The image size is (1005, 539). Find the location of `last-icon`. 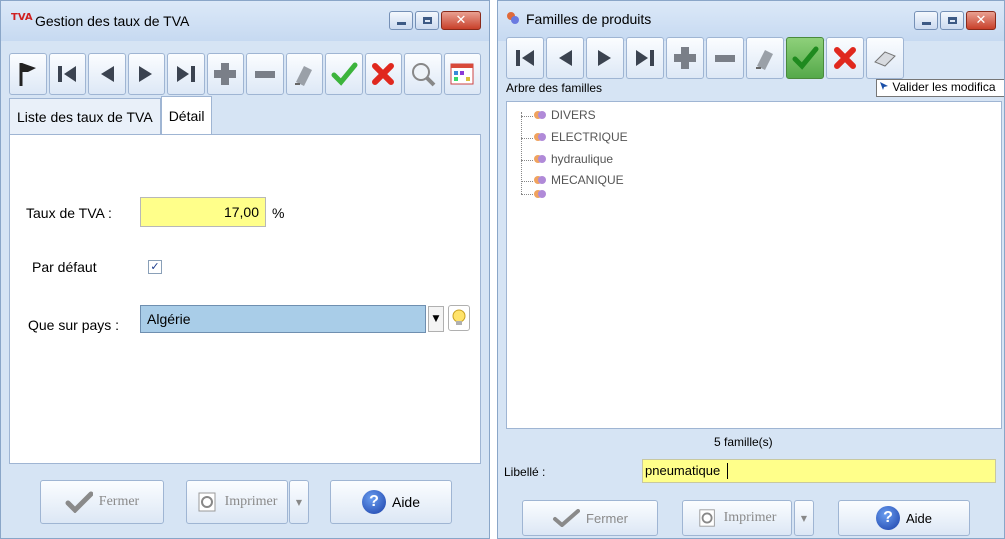

last-icon is located at coordinates (645, 58).